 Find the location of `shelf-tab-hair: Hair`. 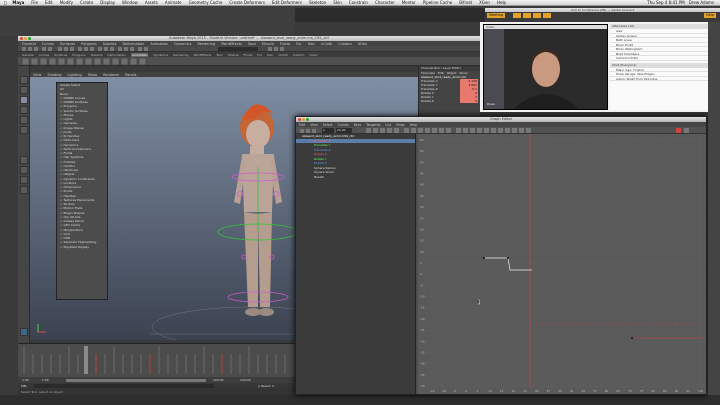

shelf-tab-hair: Hair is located at coordinates (270, 55).